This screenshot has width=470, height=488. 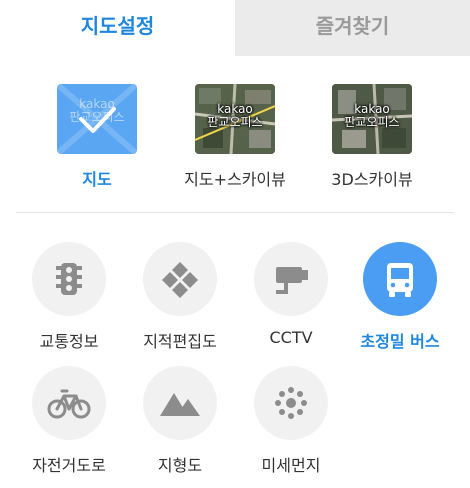 I want to click on layer-traffic: 교통정보, so click(x=69, y=297).